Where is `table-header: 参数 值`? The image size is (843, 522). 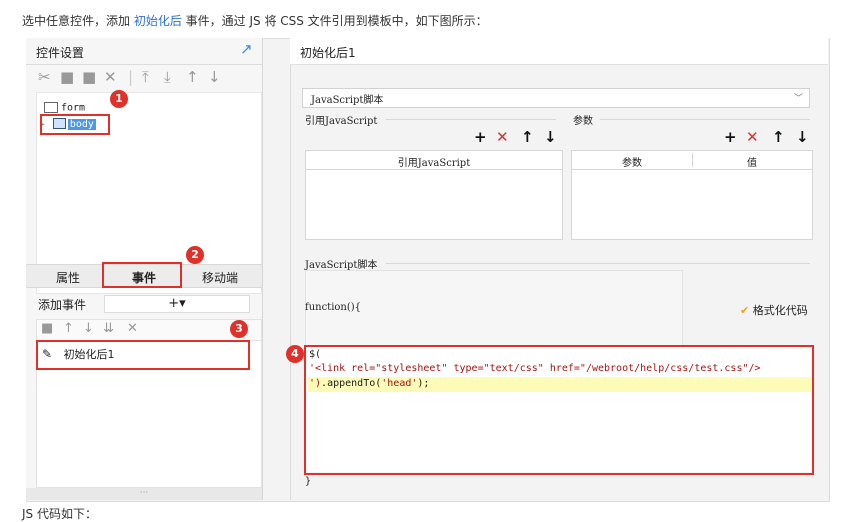 table-header: 参数 值 is located at coordinates (692, 160).